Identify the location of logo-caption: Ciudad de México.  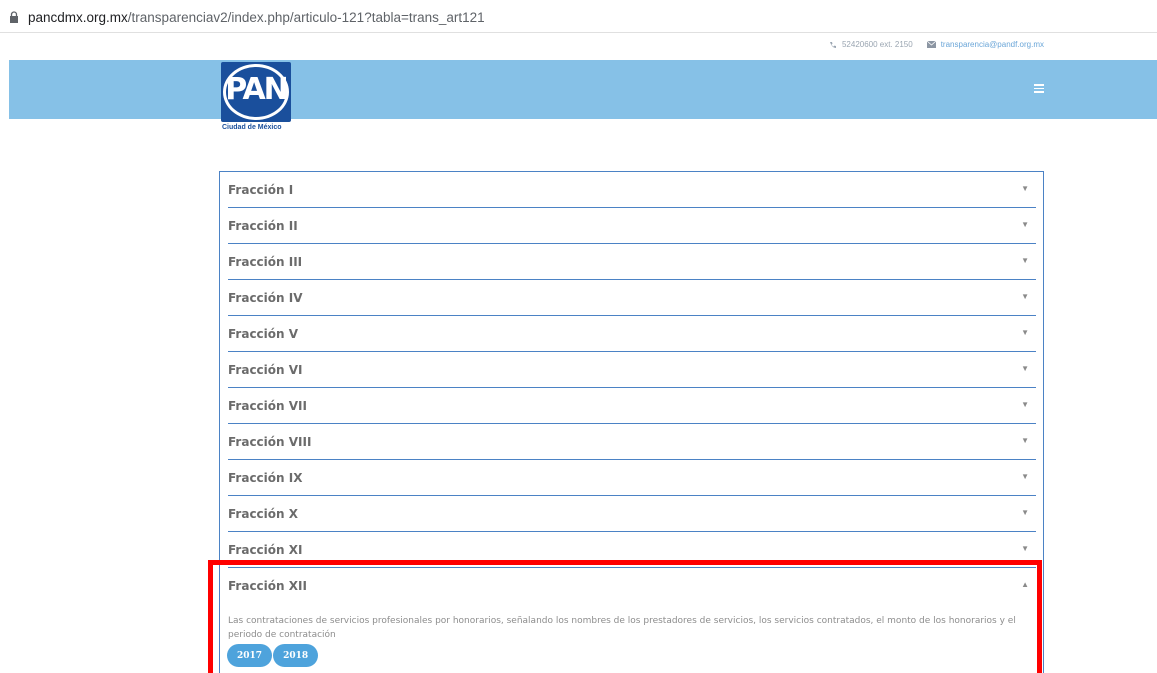
(252, 127).